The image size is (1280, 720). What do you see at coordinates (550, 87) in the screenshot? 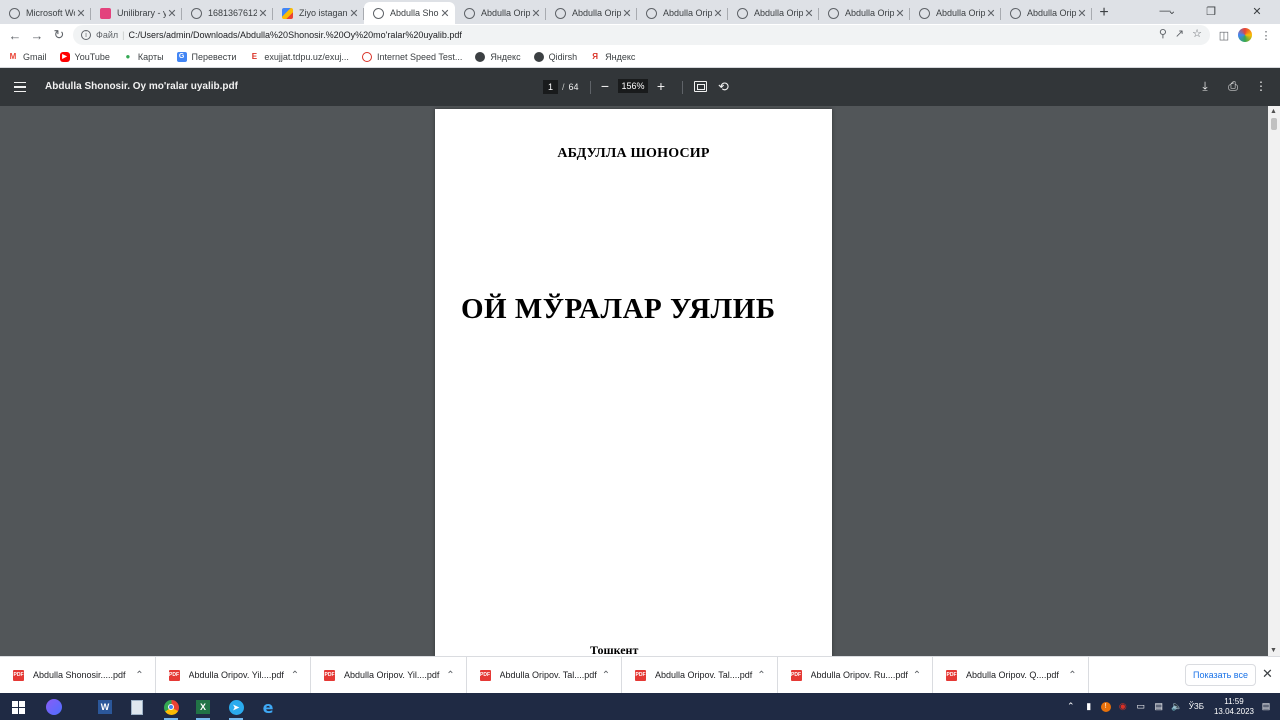
I see `current-page-input: 1` at bounding box center [550, 87].